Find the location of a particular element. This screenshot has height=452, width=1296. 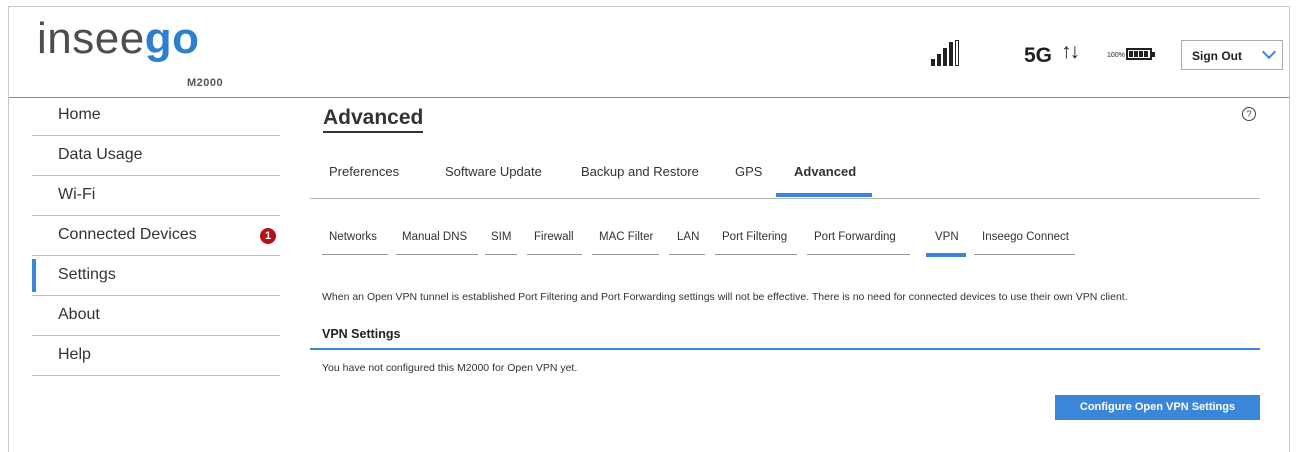

subtab-vpn: VPN is located at coordinates (947, 237).